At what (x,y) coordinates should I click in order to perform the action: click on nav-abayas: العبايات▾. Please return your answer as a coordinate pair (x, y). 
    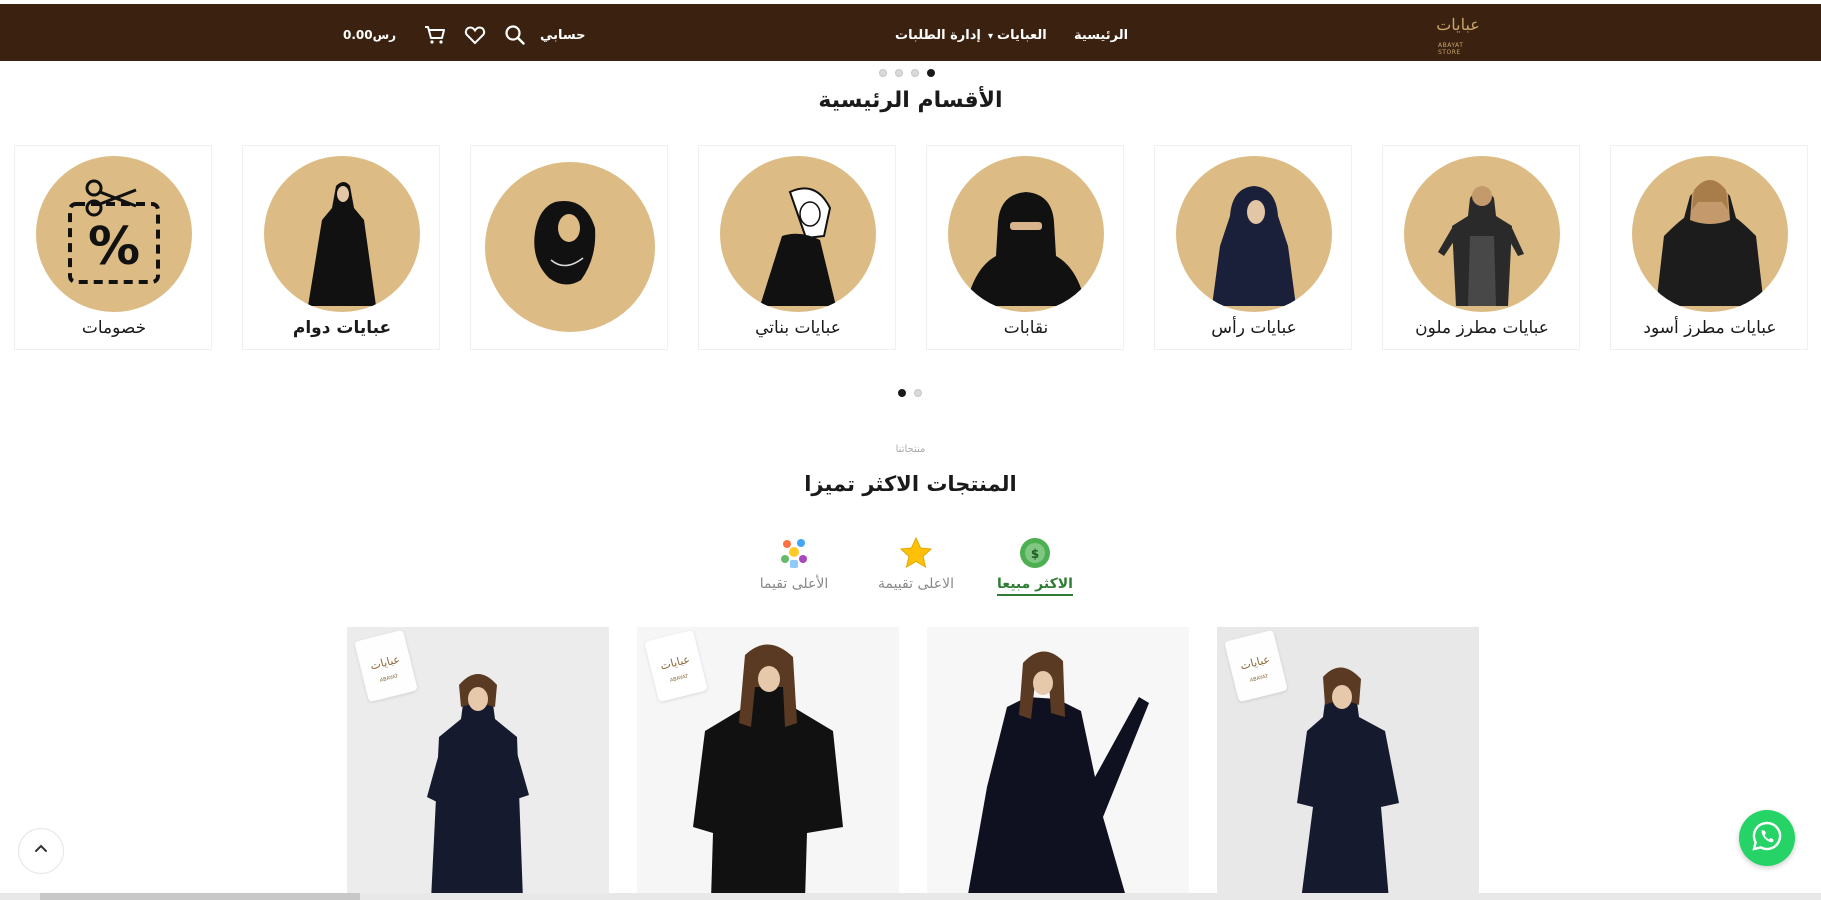
    Looking at the image, I should click on (1017, 35).